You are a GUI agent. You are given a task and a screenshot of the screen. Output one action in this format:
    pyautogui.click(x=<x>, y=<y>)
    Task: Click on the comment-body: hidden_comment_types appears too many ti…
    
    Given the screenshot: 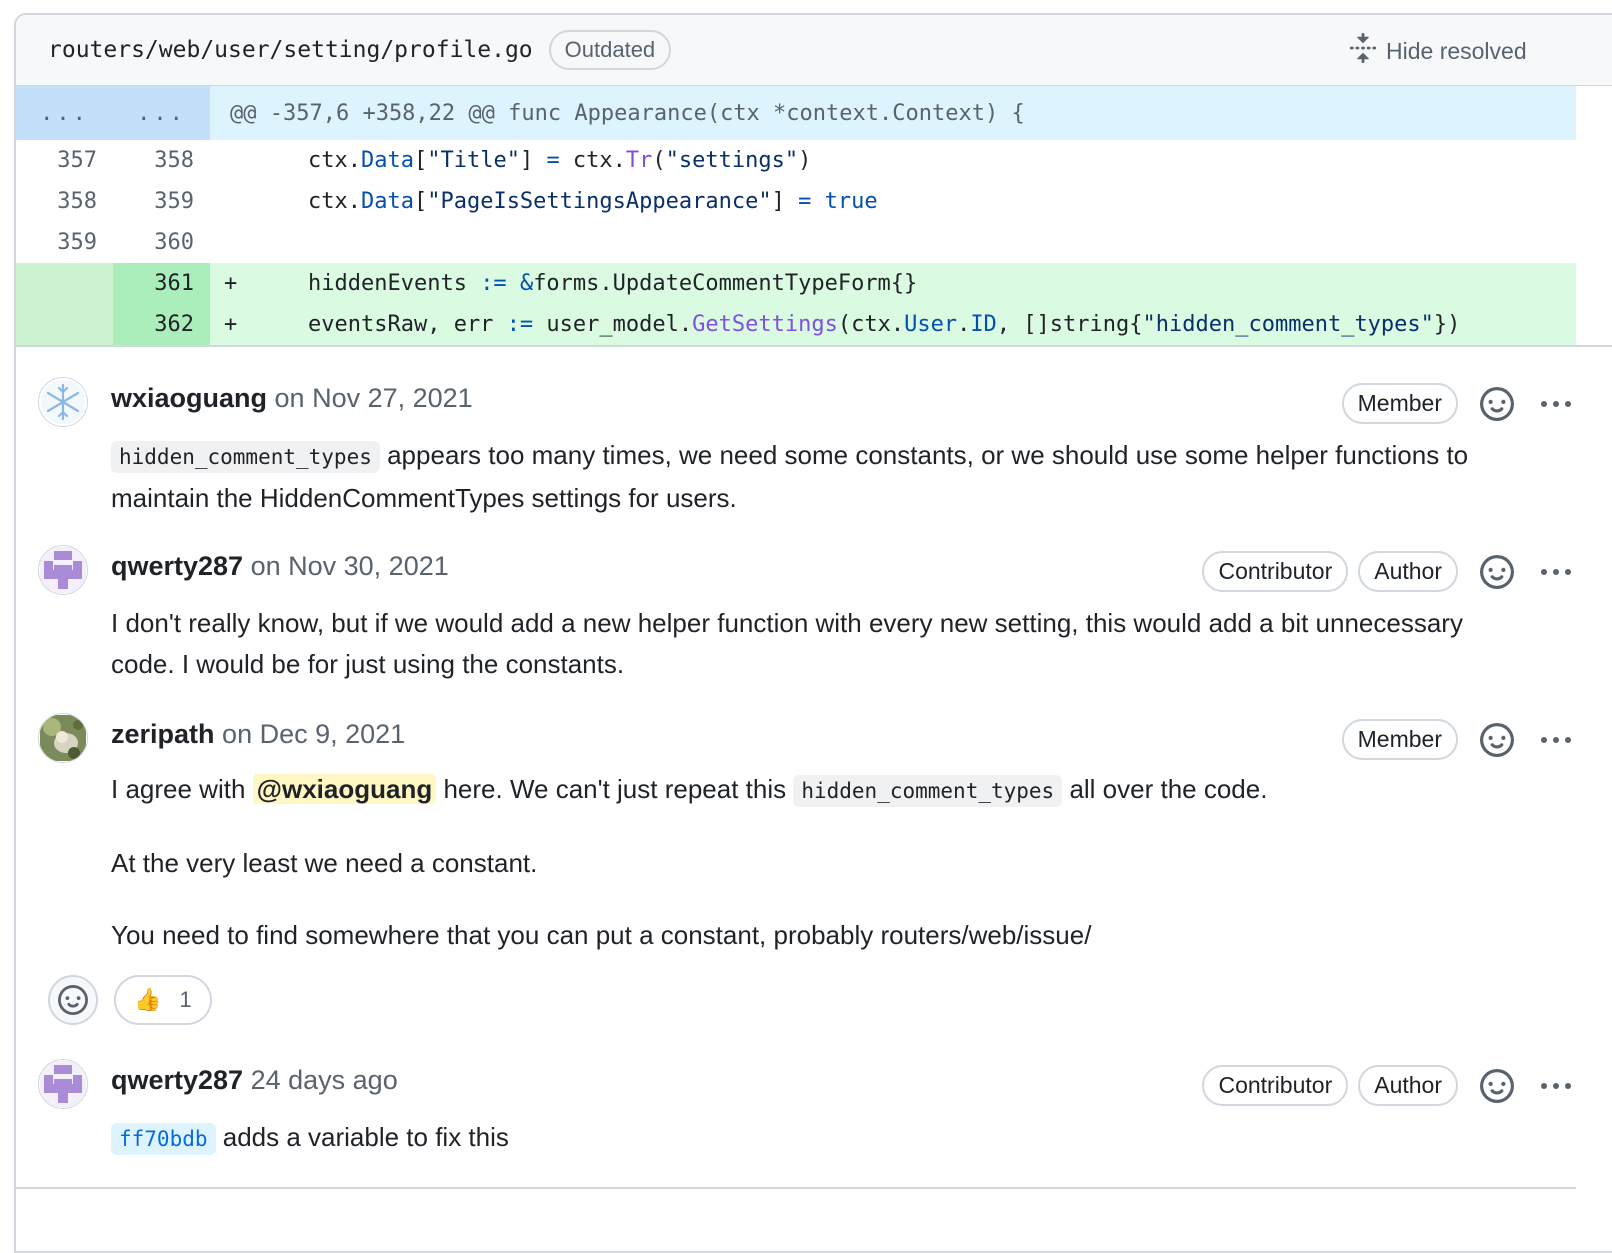 What is the action you would take?
    pyautogui.click(x=801, y=477)
    